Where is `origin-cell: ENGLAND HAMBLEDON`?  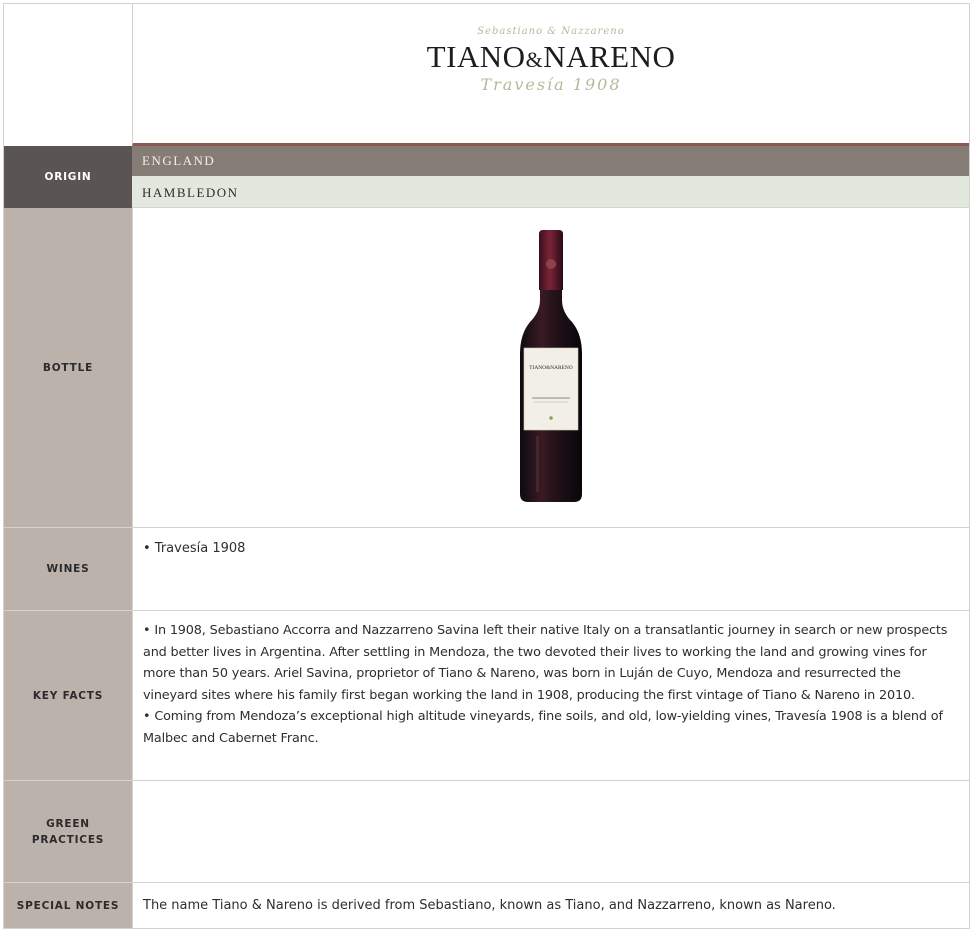
origin-cell: ENGLAND HAMBLEDON is located at coordinates (550, 177).